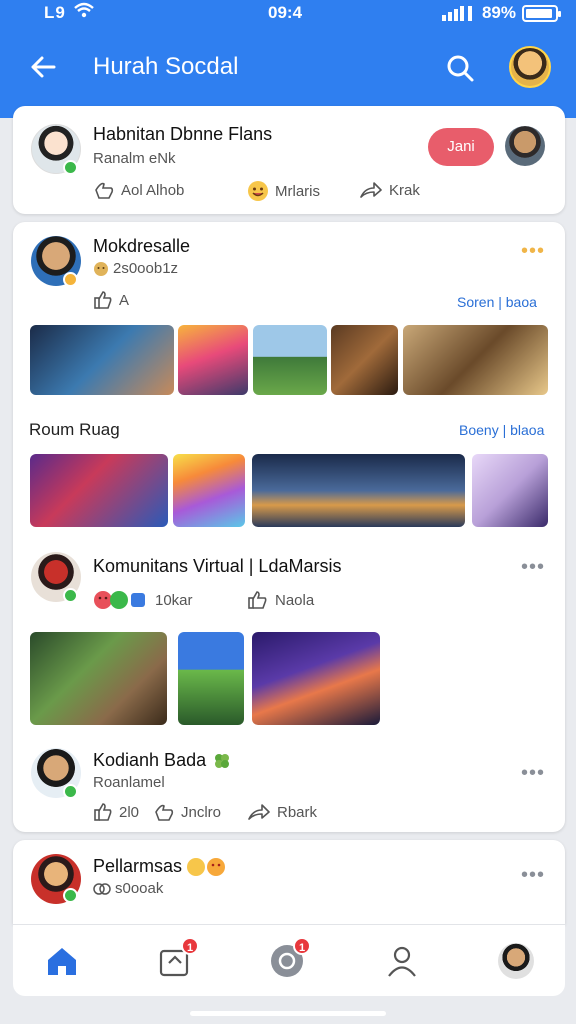 The height and width of the screenshot is (1024, 576). I want to click on share-action: Rbark, so click(282, 812).